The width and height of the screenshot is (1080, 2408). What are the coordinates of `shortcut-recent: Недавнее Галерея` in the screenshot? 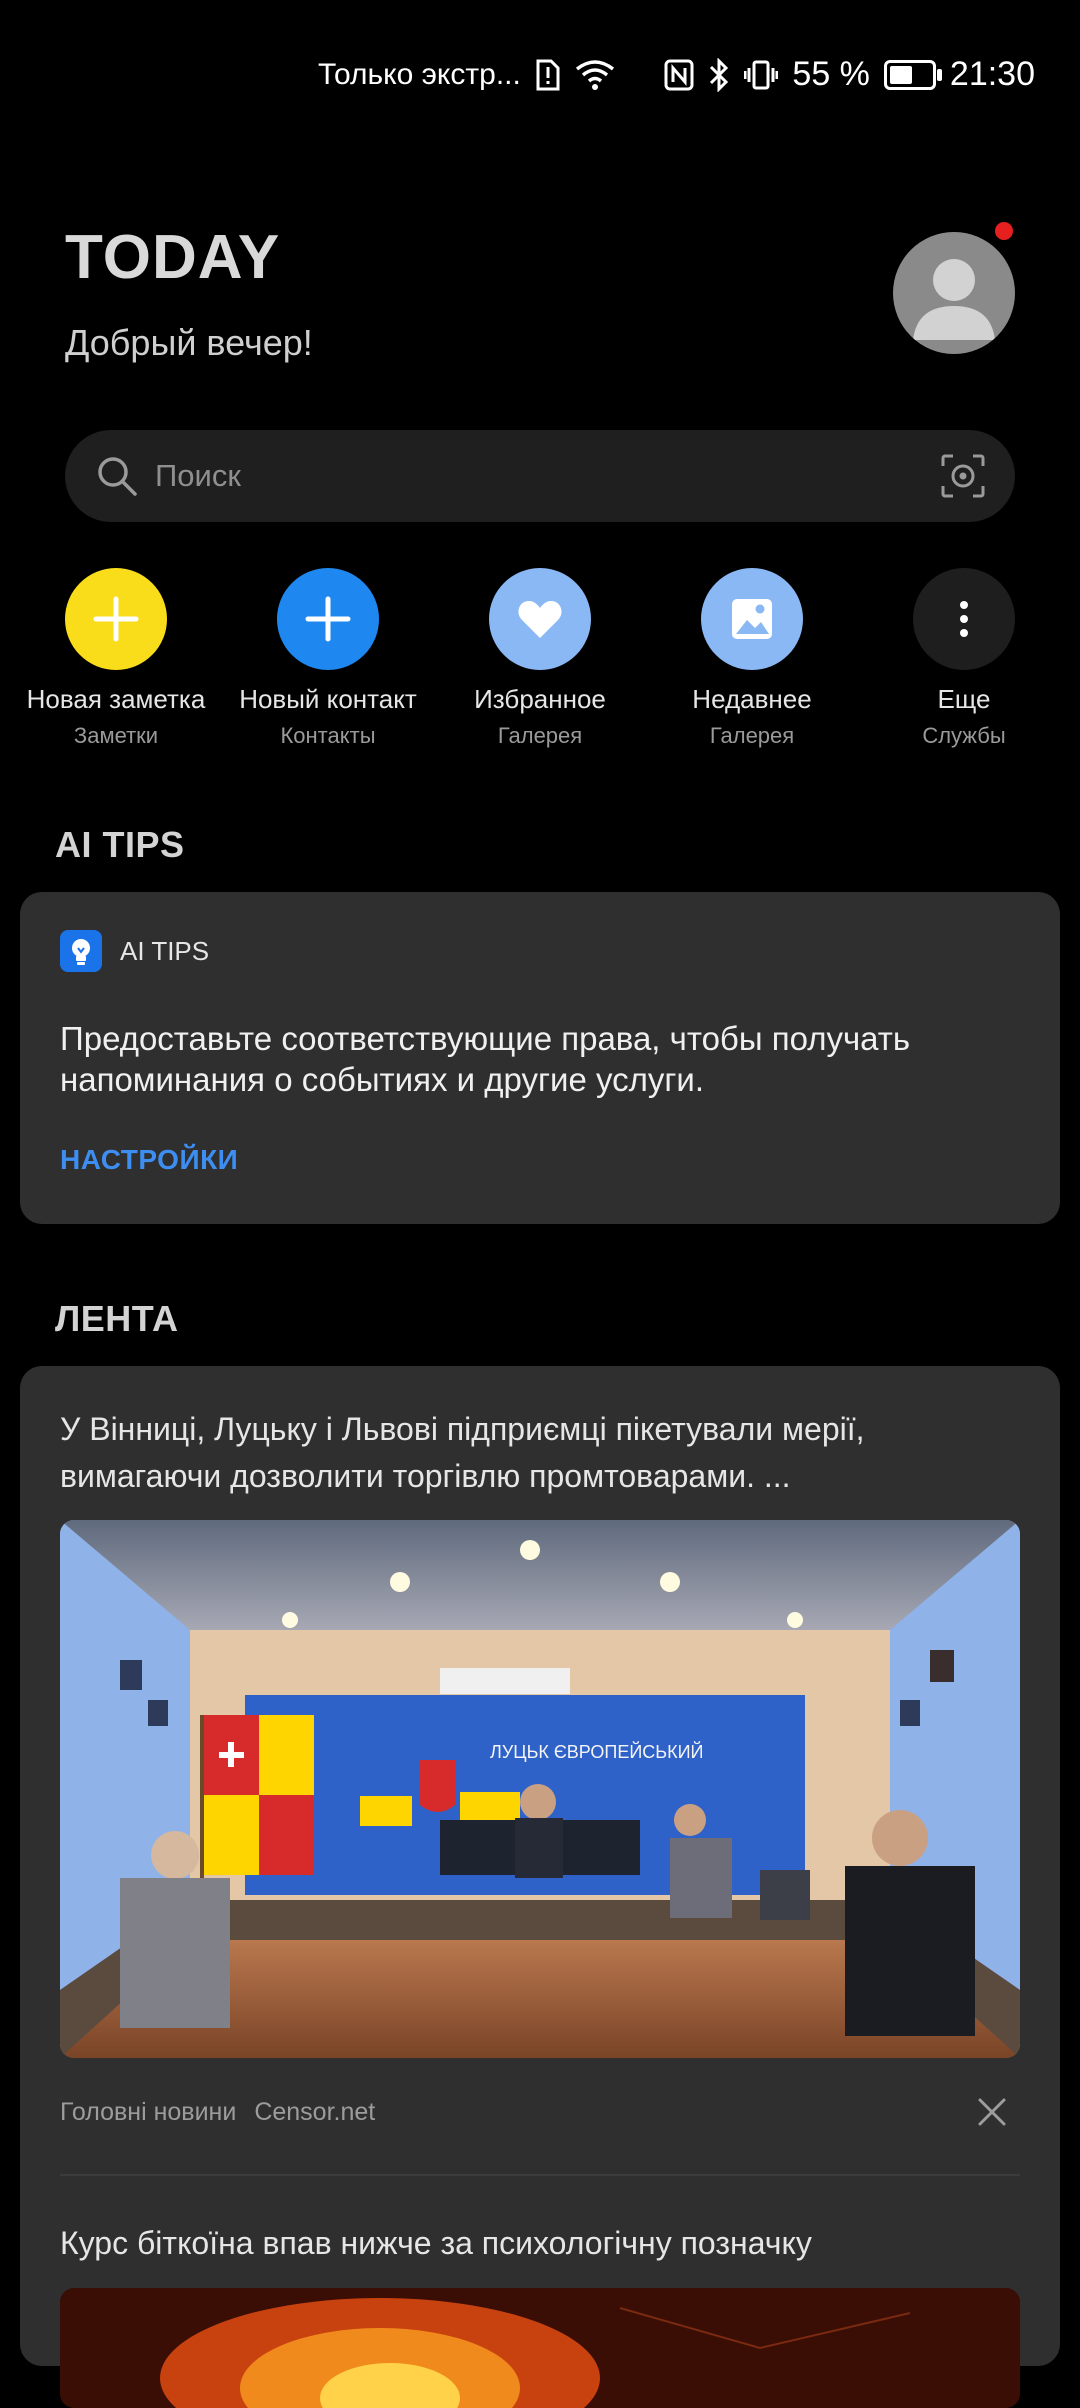 It's located at (752, 658).